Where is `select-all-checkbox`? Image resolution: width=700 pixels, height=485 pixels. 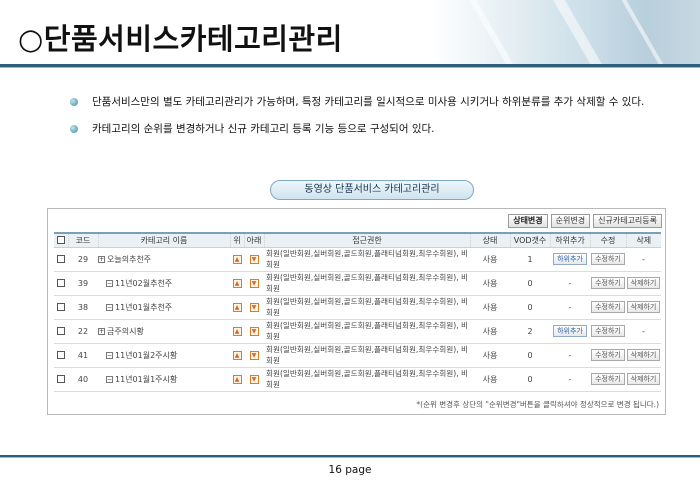
select-all-checkbox is located at coordinates (60, 240).